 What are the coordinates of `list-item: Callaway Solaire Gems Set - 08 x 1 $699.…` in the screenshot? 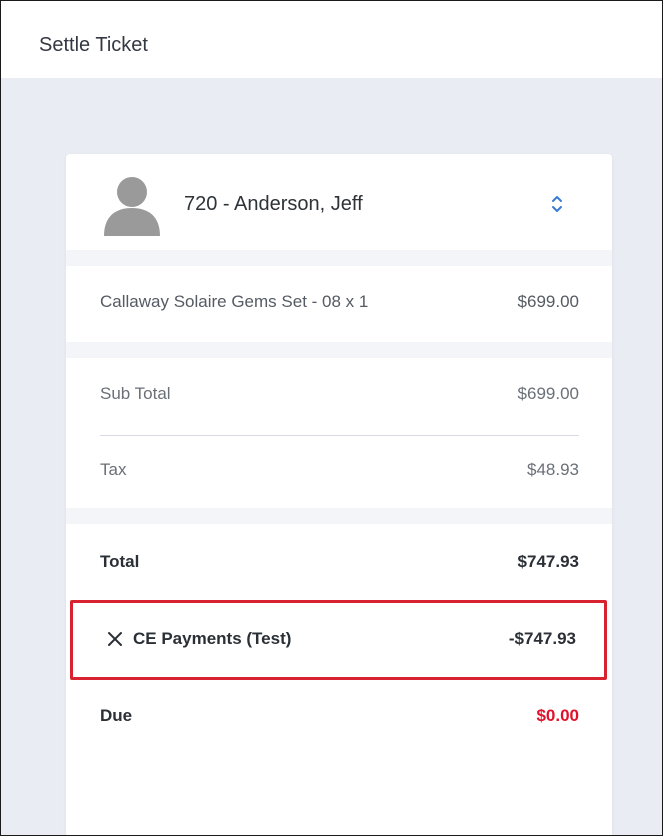 It's located at (339, 304).